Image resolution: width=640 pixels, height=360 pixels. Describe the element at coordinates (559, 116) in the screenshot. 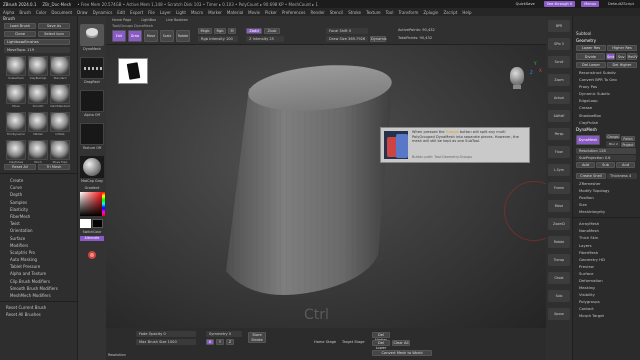

I see `shelf-aahalf-button: AAHalf` at that location.